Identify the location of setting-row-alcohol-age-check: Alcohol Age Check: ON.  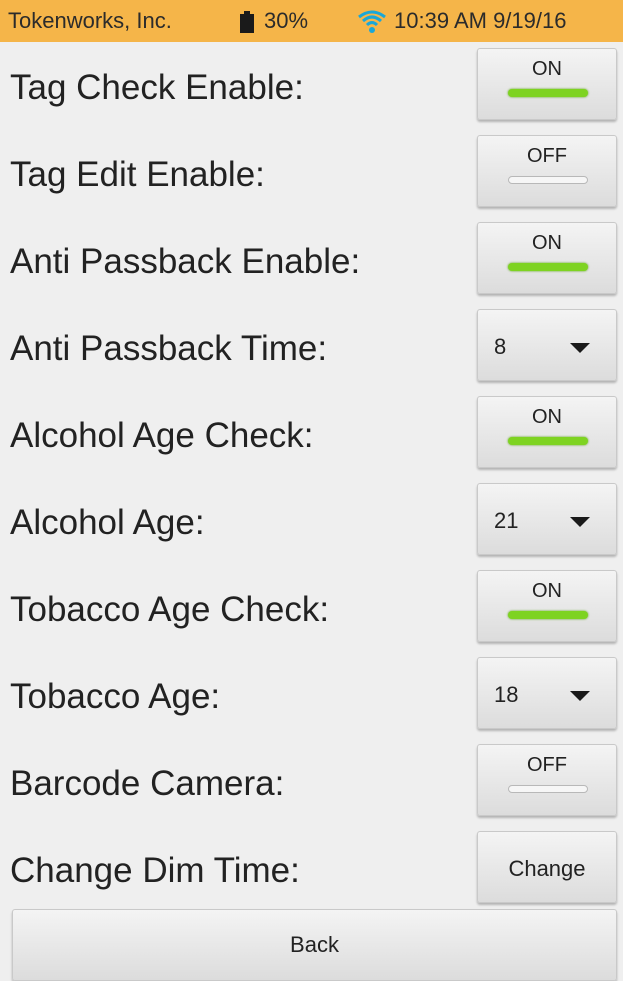
(311, 433).